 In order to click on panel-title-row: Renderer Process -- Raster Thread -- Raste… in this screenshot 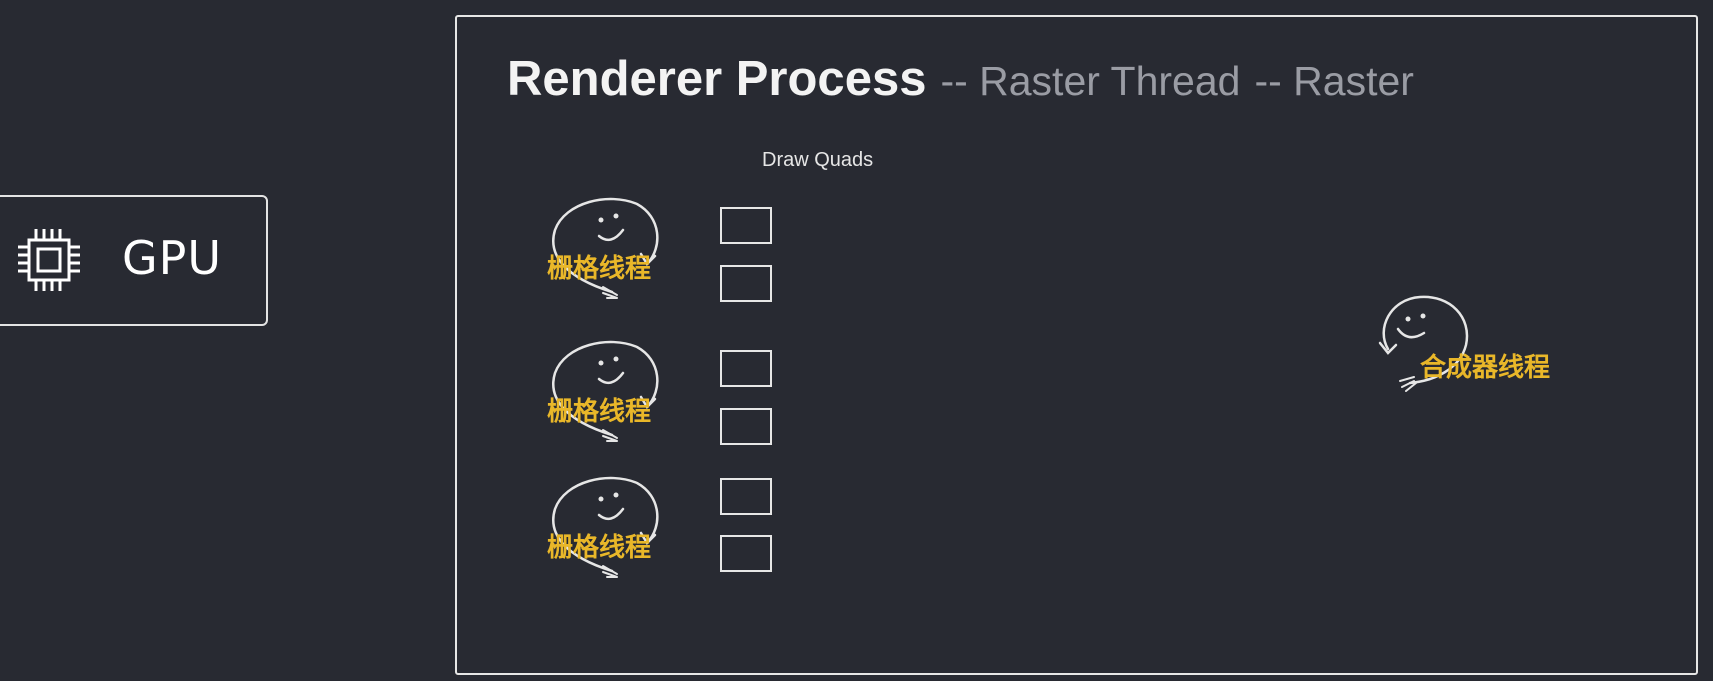, I will do `click(960, 79)`.